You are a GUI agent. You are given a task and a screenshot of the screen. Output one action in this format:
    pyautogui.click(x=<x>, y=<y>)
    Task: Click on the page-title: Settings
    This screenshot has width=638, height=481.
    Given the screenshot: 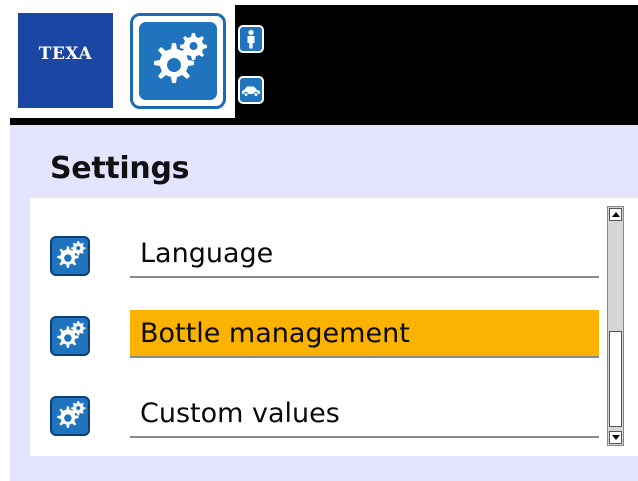 What is the action you would take?
    pyautogui.click(x=120, y=168)
    